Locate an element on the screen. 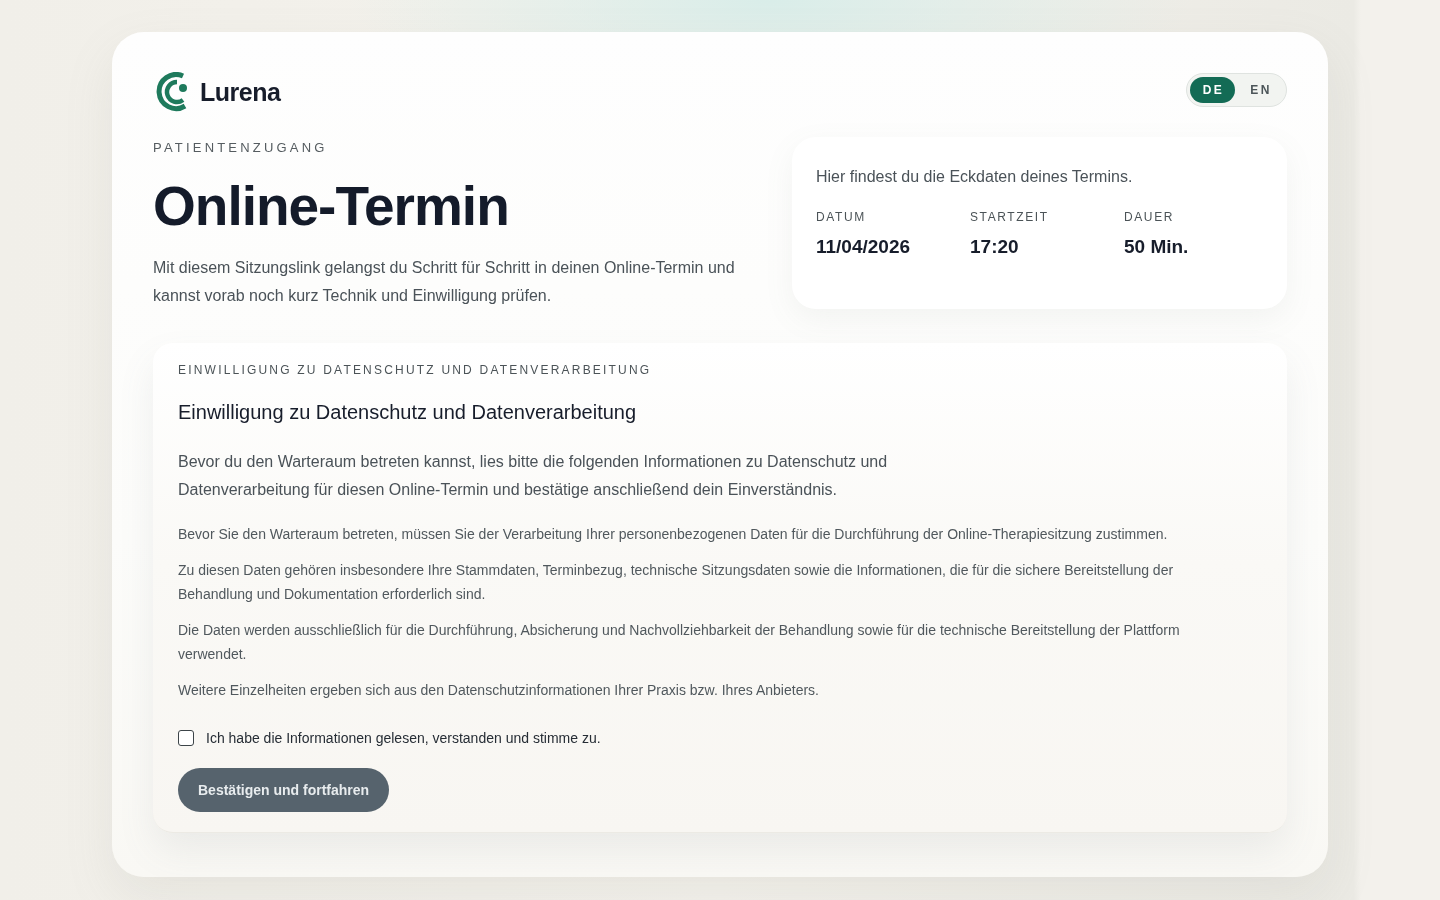 The image size is (1440, 900). field-value: 17:20 is located at coordinates (994, 247).